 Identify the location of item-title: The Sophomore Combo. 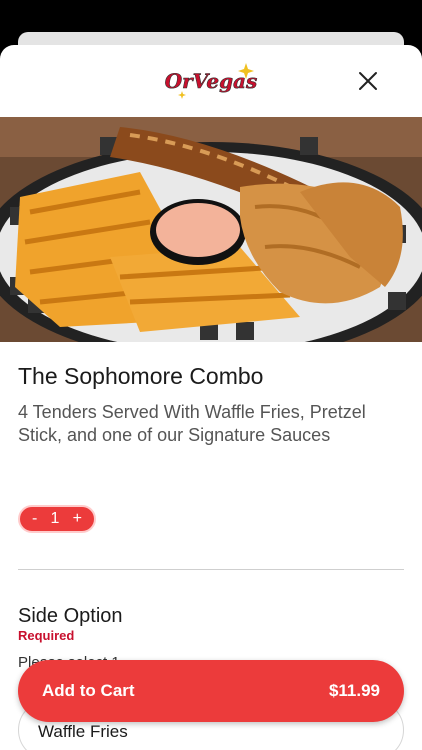
(141, 376).